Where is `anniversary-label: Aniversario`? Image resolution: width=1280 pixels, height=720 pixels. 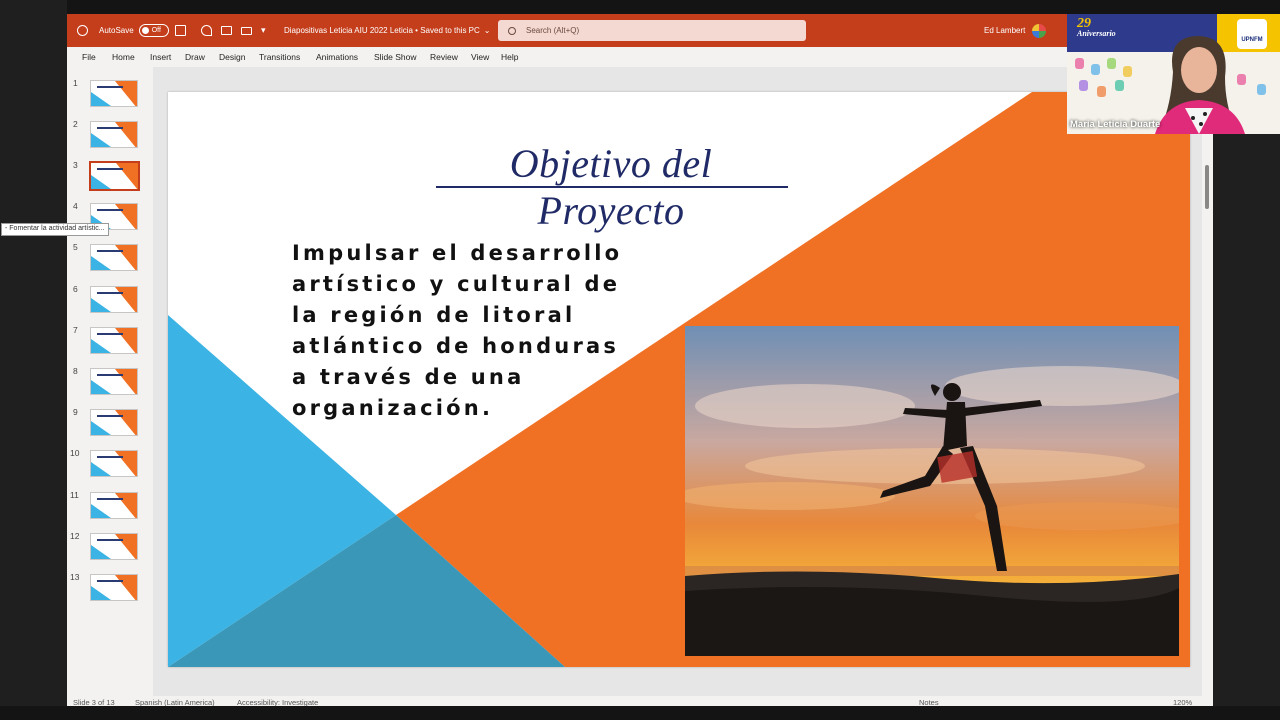 anniversary-label: Aniversario is located at coordinates (1096, 33).